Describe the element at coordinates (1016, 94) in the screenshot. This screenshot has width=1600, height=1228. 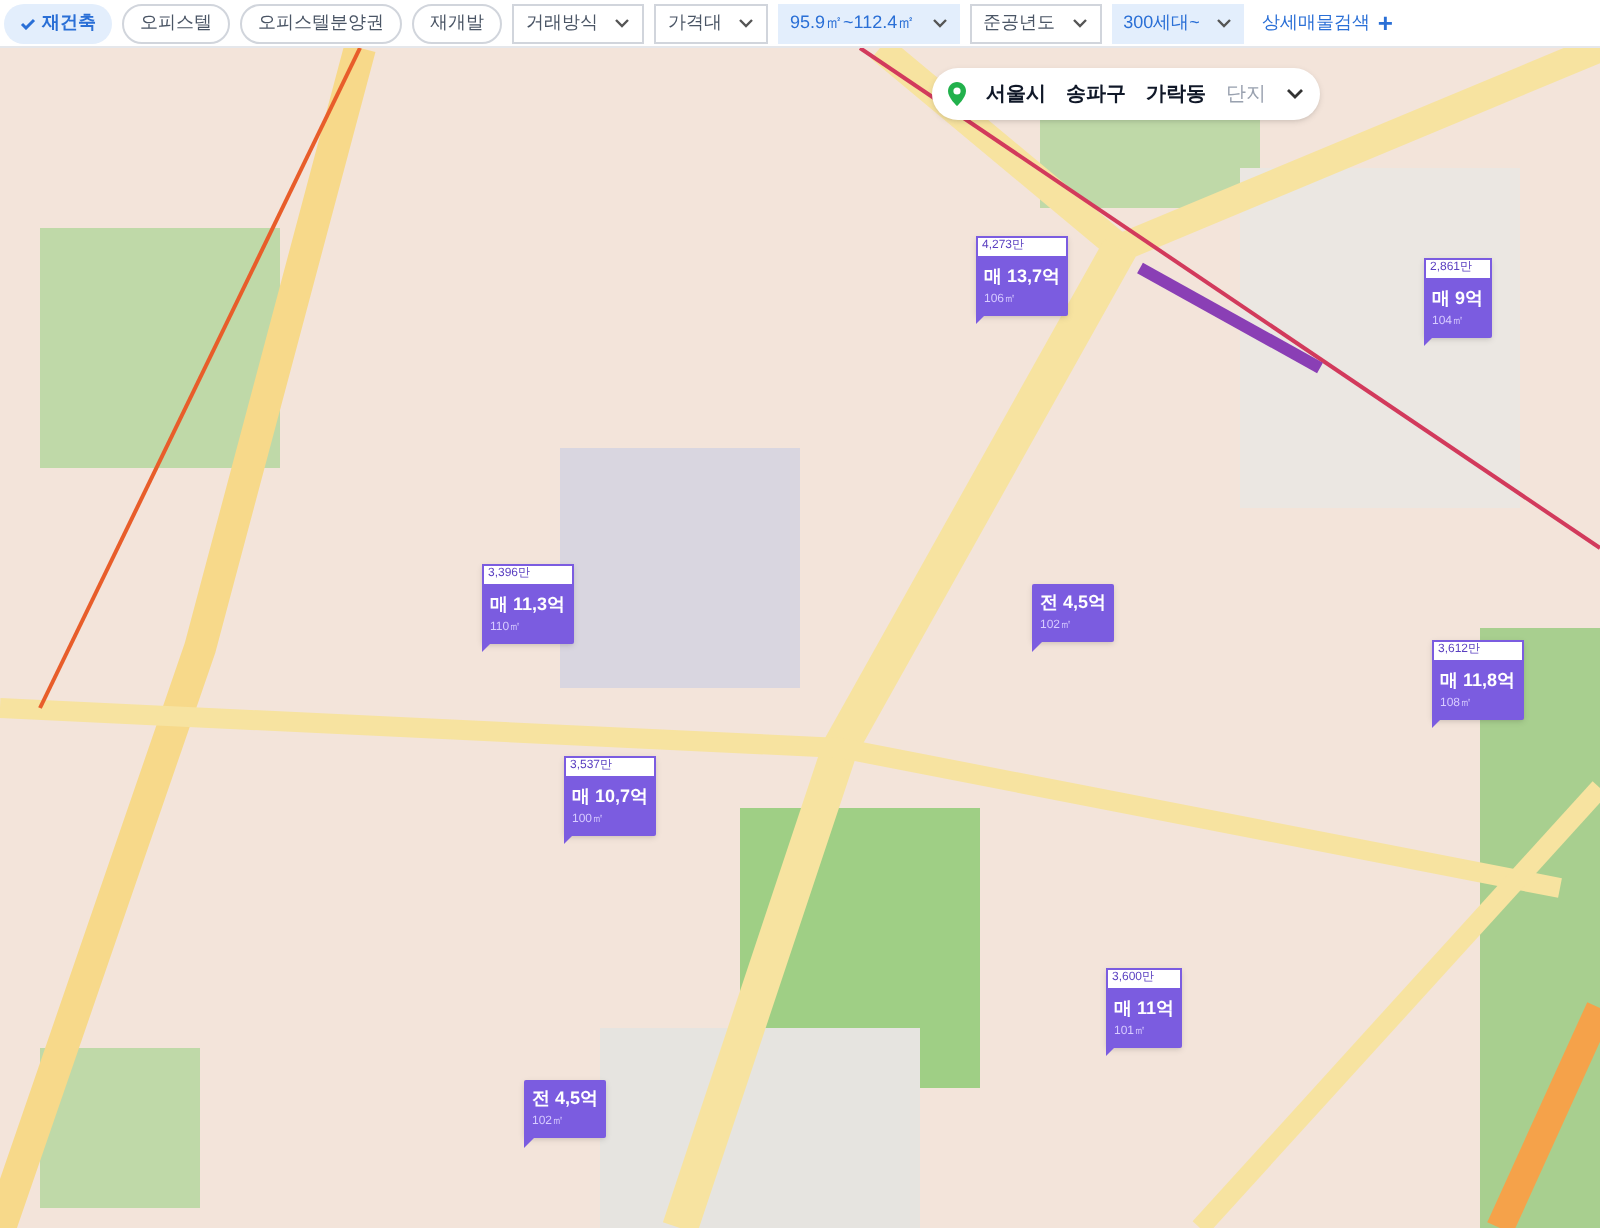
I see `breadcrumb-item: 서울시` at that location.